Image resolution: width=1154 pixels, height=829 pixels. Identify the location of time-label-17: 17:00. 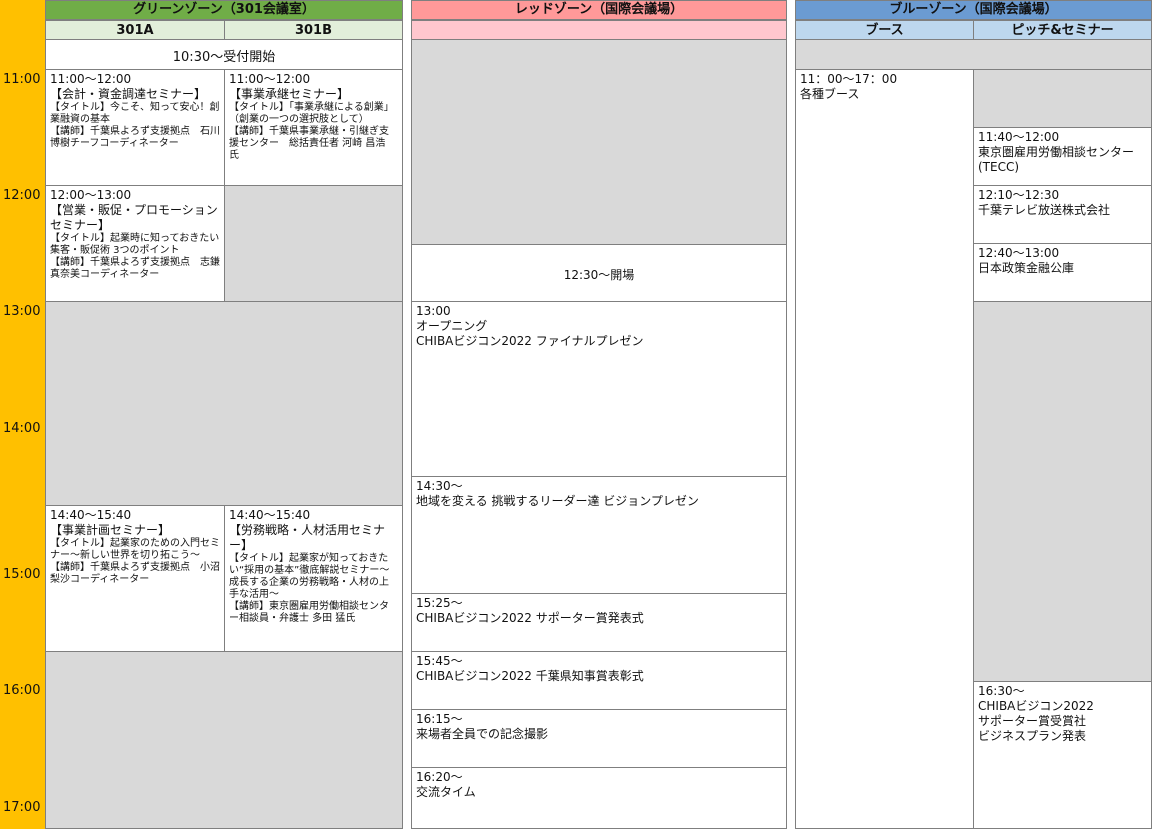
(22, 807).